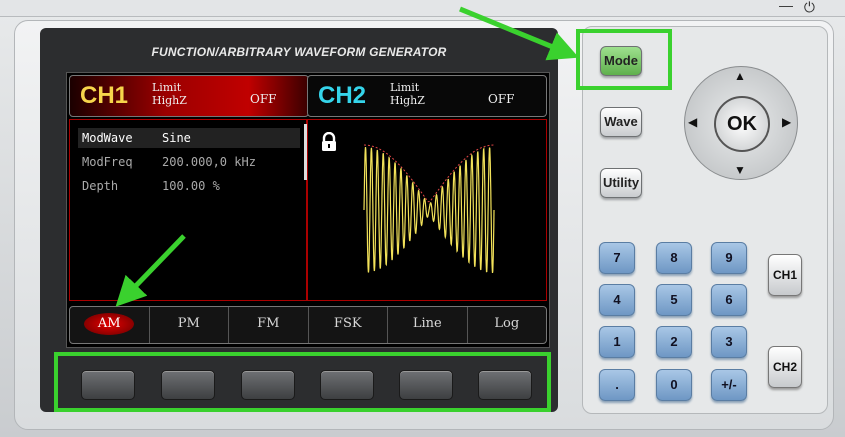 The height and width of the screenshot is (437, 845). I want to click on key-1: 1, so click(617, 342).